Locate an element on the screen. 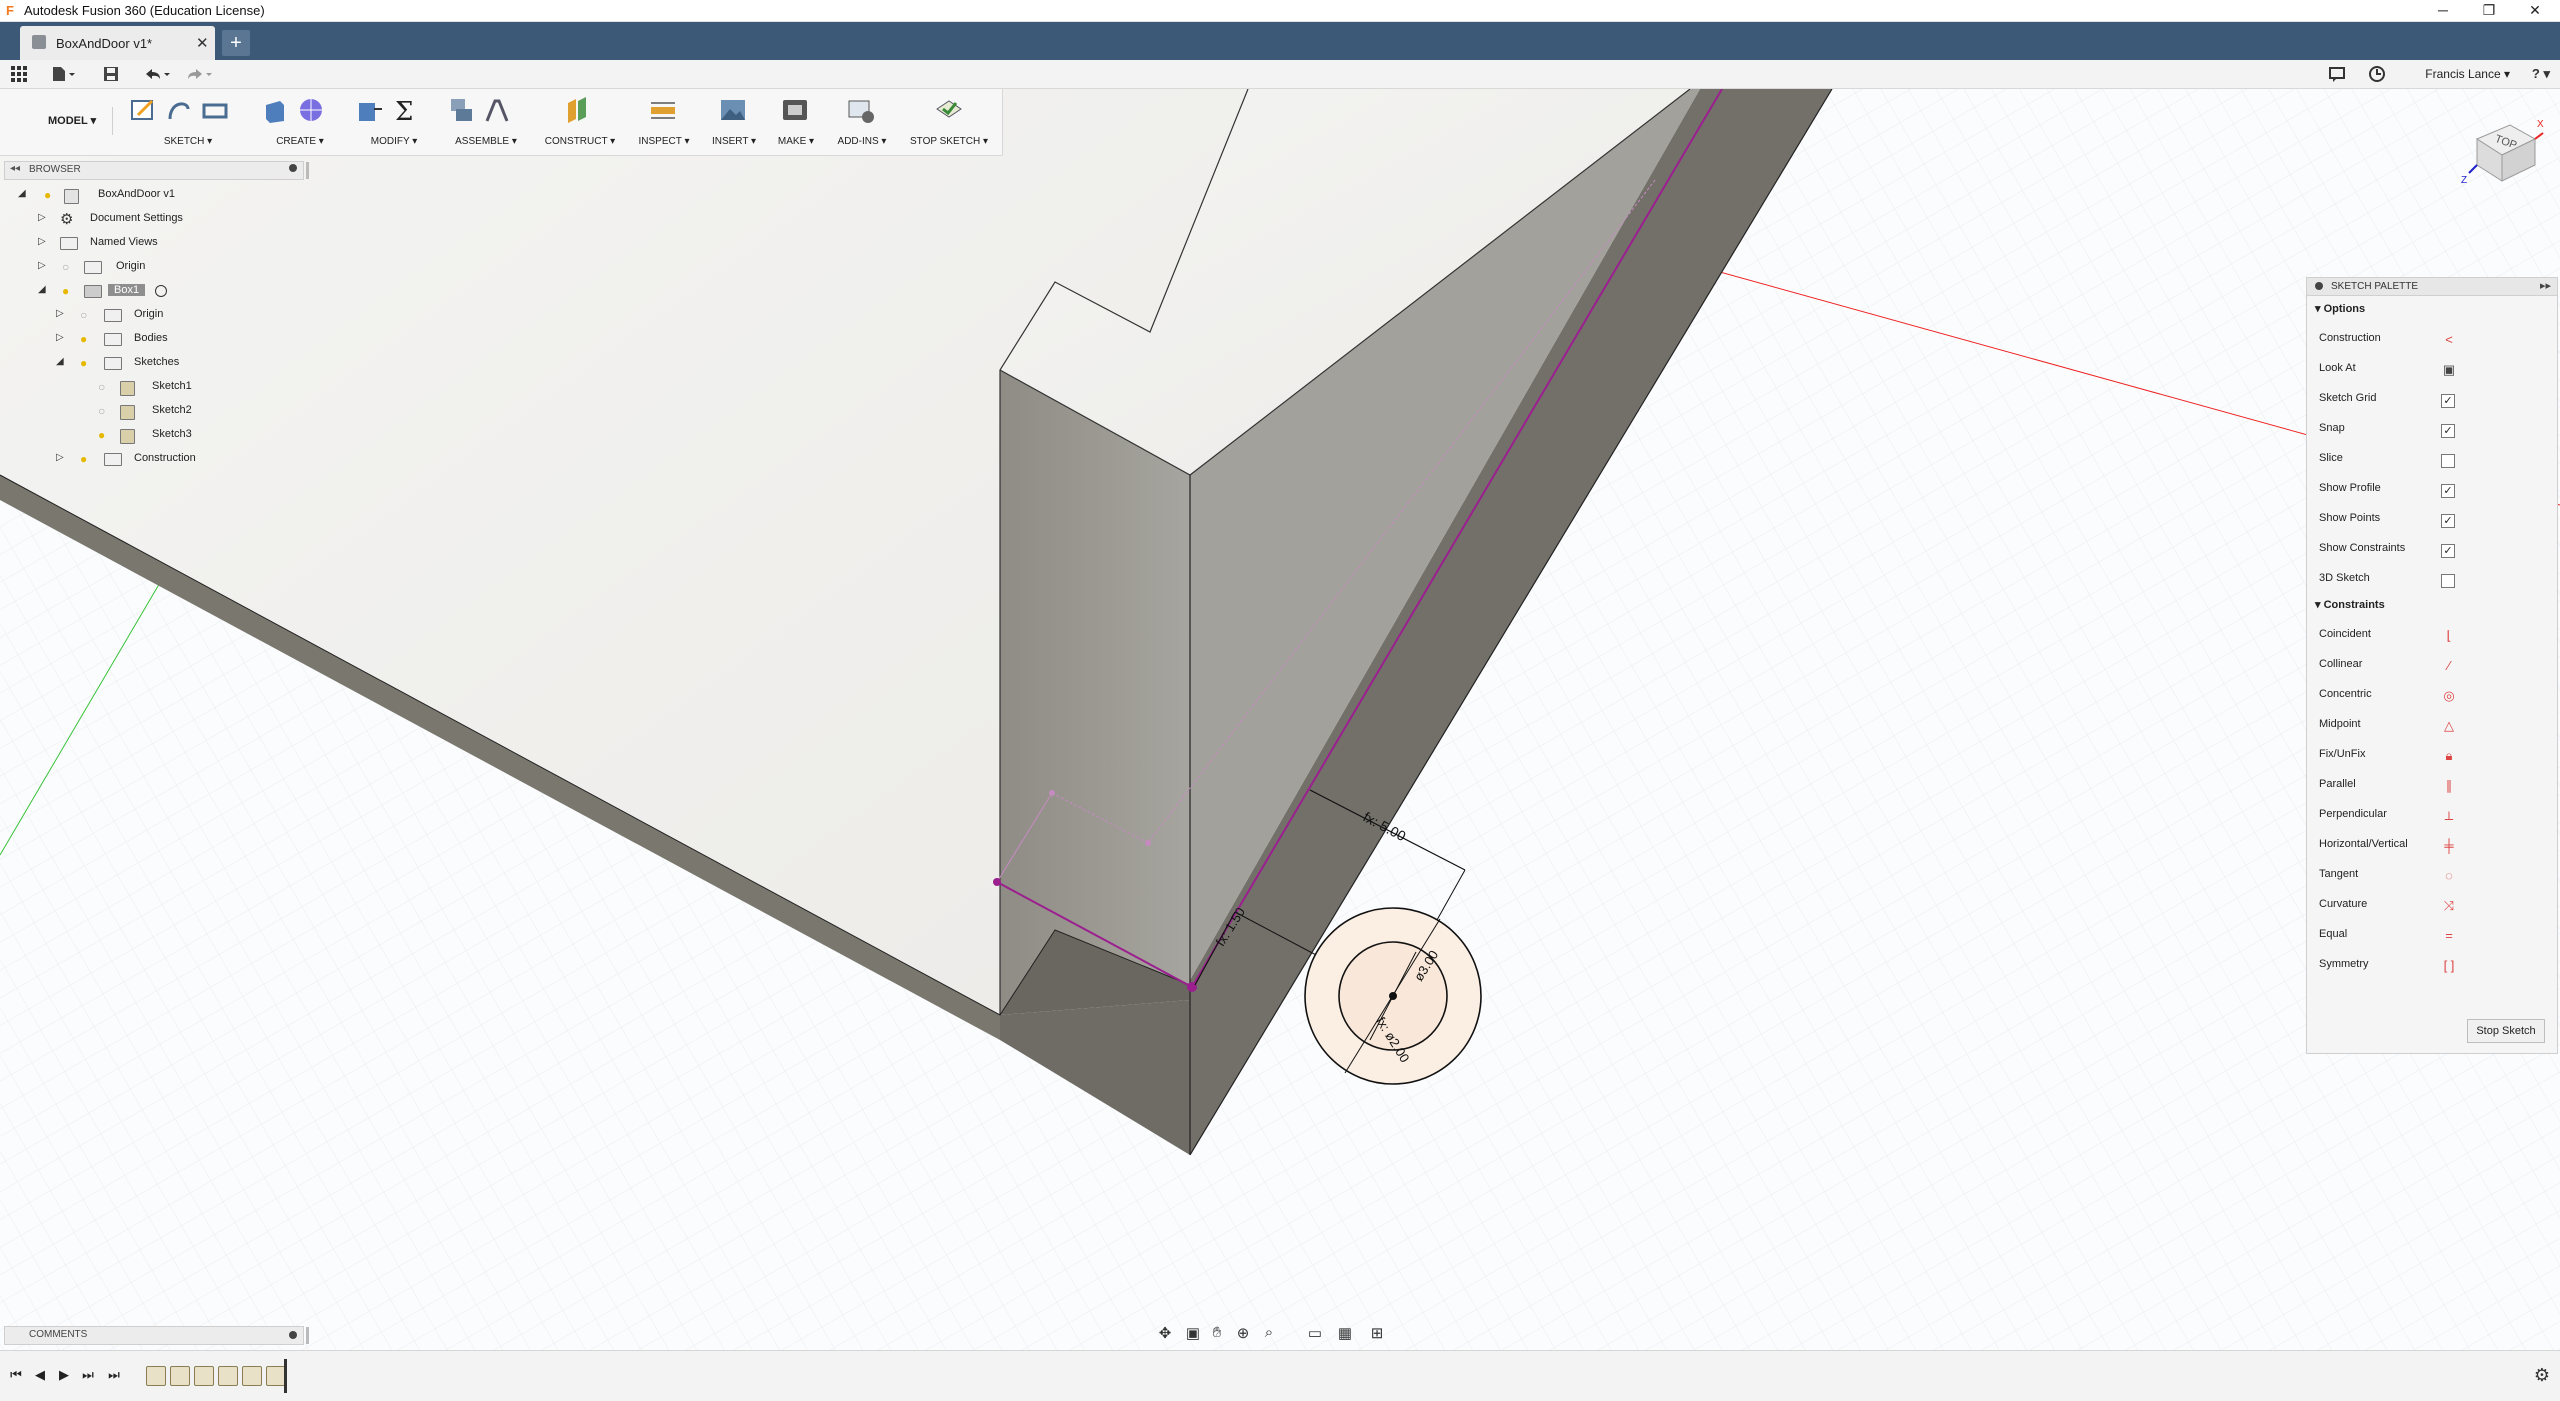 The image size is (2560, 1401). constraint-equal: Equal = is located at coordinates (2429, 937).